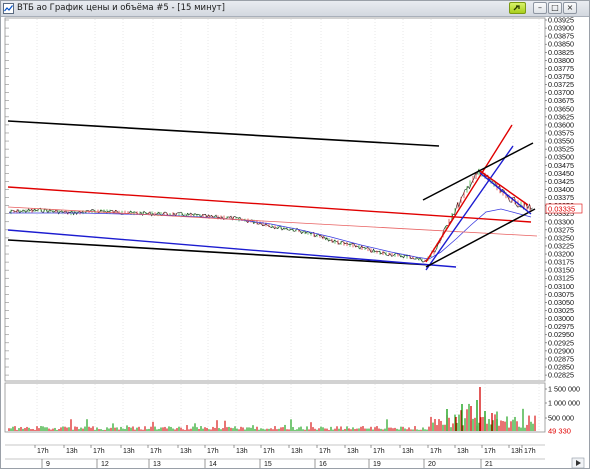 The width and height of the screenshot is (590, 469). I want to click on current-volume-label: 49 330, so click(559, 431).